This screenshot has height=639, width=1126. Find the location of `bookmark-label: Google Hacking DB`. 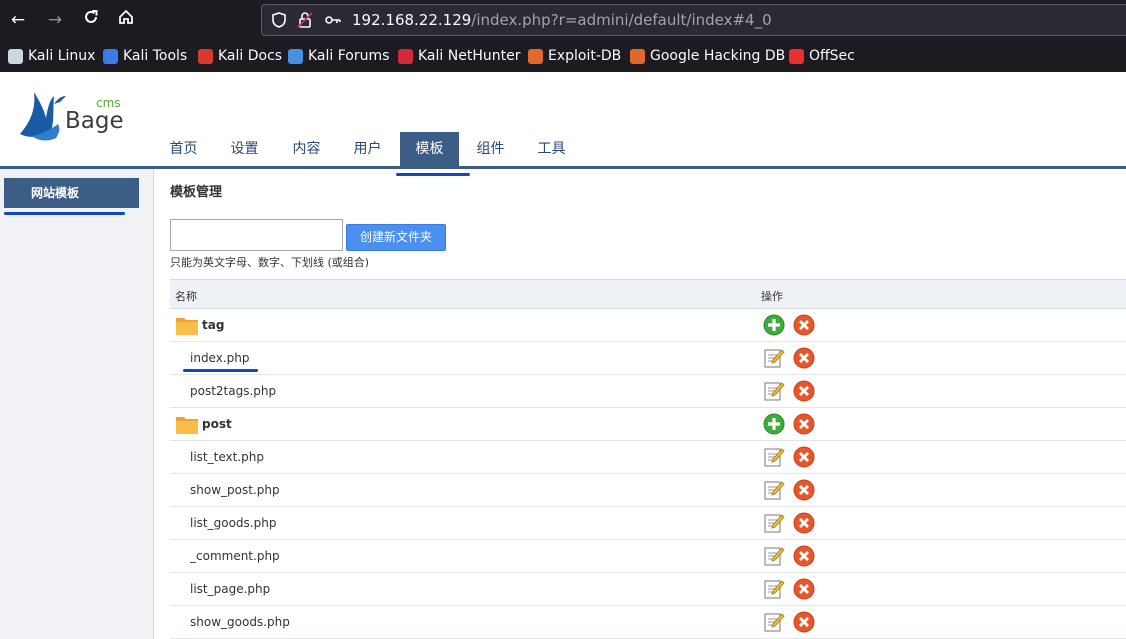

bookmark-label: Google Hacking DB is located at coordinates (718, 56).